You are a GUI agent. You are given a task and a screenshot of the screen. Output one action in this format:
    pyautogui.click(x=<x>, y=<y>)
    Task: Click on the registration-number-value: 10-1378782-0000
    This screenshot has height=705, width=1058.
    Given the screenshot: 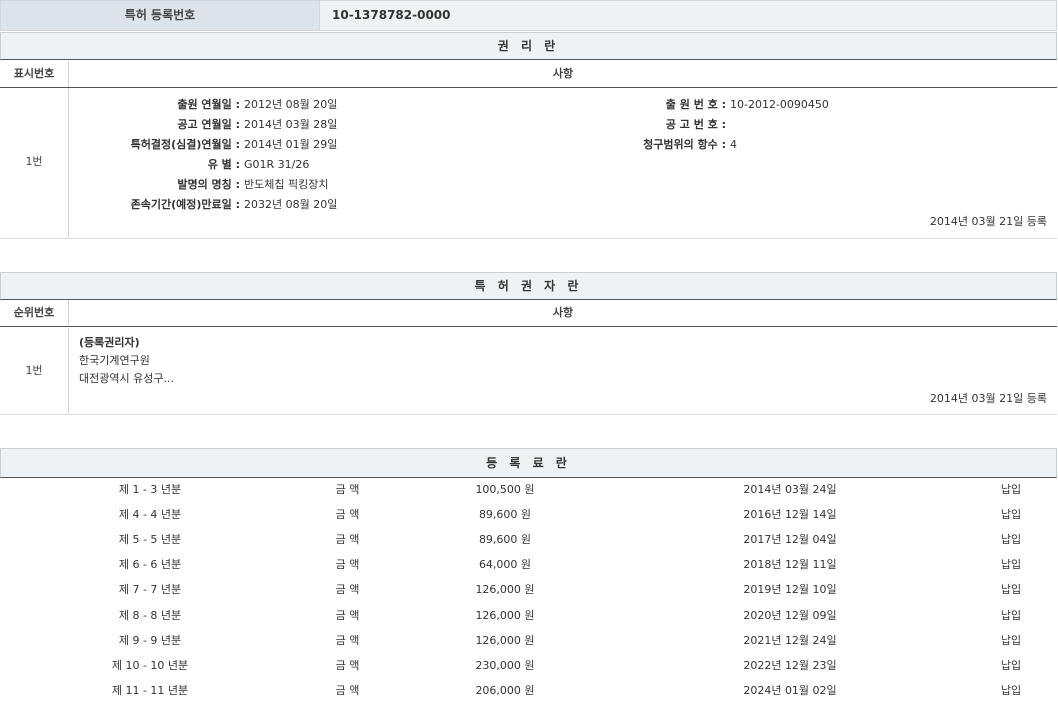 What is the action you would take?
    pyautogui.click(x=687, y=15)
    